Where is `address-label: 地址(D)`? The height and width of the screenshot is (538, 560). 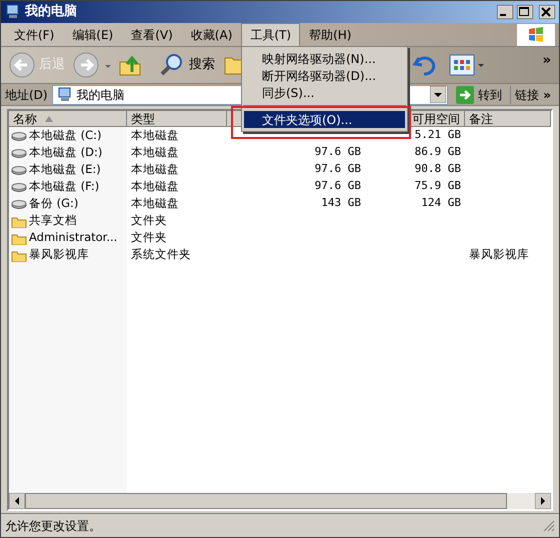 address-label: 地址(D) is located at coordinates (26, 95).